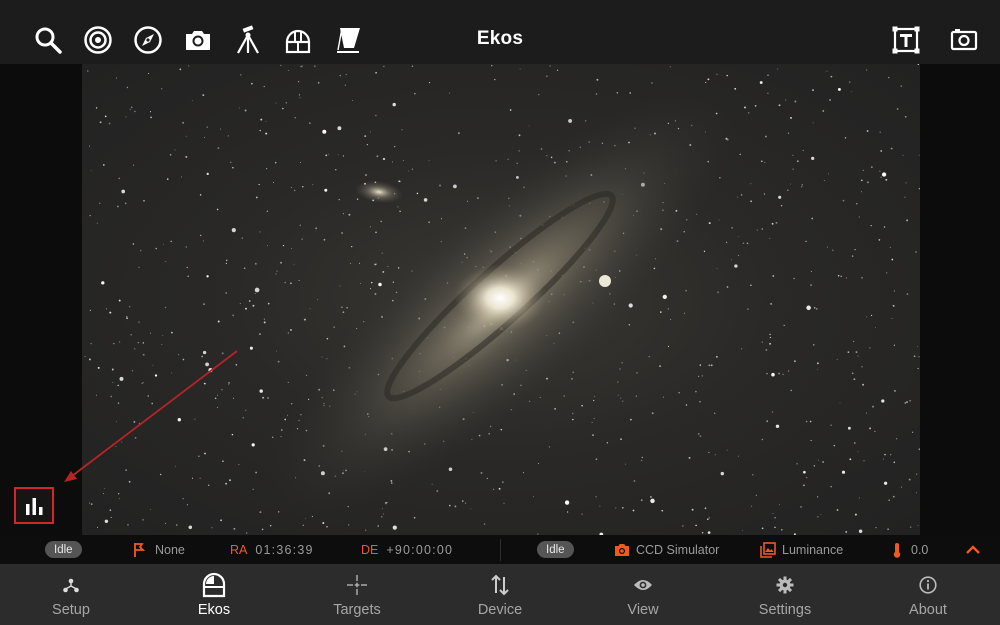 The height and width of the screenshot is (625, 1000). I want to click on target-icon, so click(98, 40).